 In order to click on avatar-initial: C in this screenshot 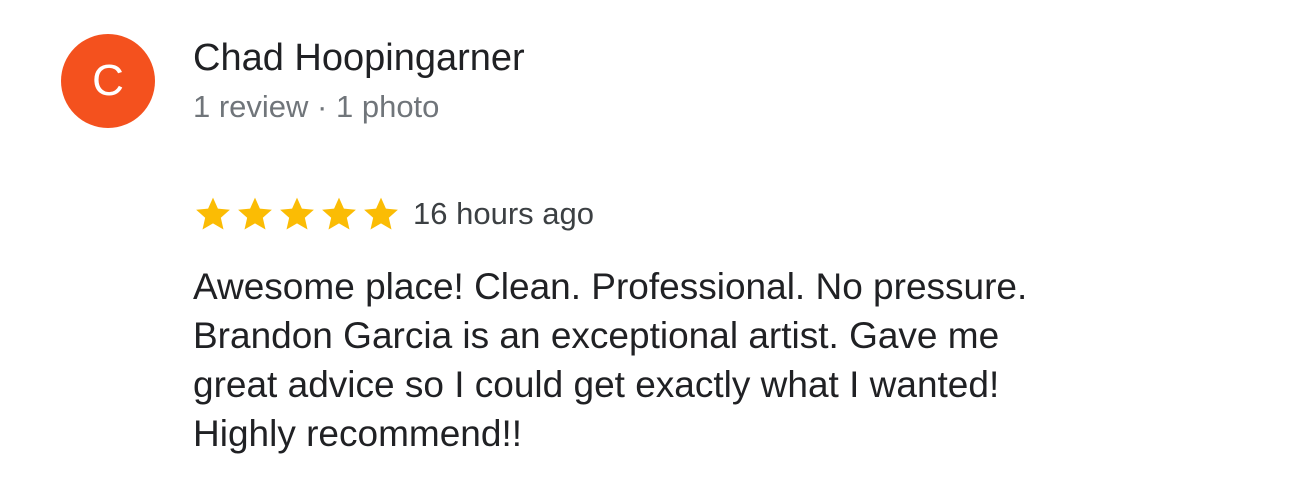, I will do `click(108, 80)`.